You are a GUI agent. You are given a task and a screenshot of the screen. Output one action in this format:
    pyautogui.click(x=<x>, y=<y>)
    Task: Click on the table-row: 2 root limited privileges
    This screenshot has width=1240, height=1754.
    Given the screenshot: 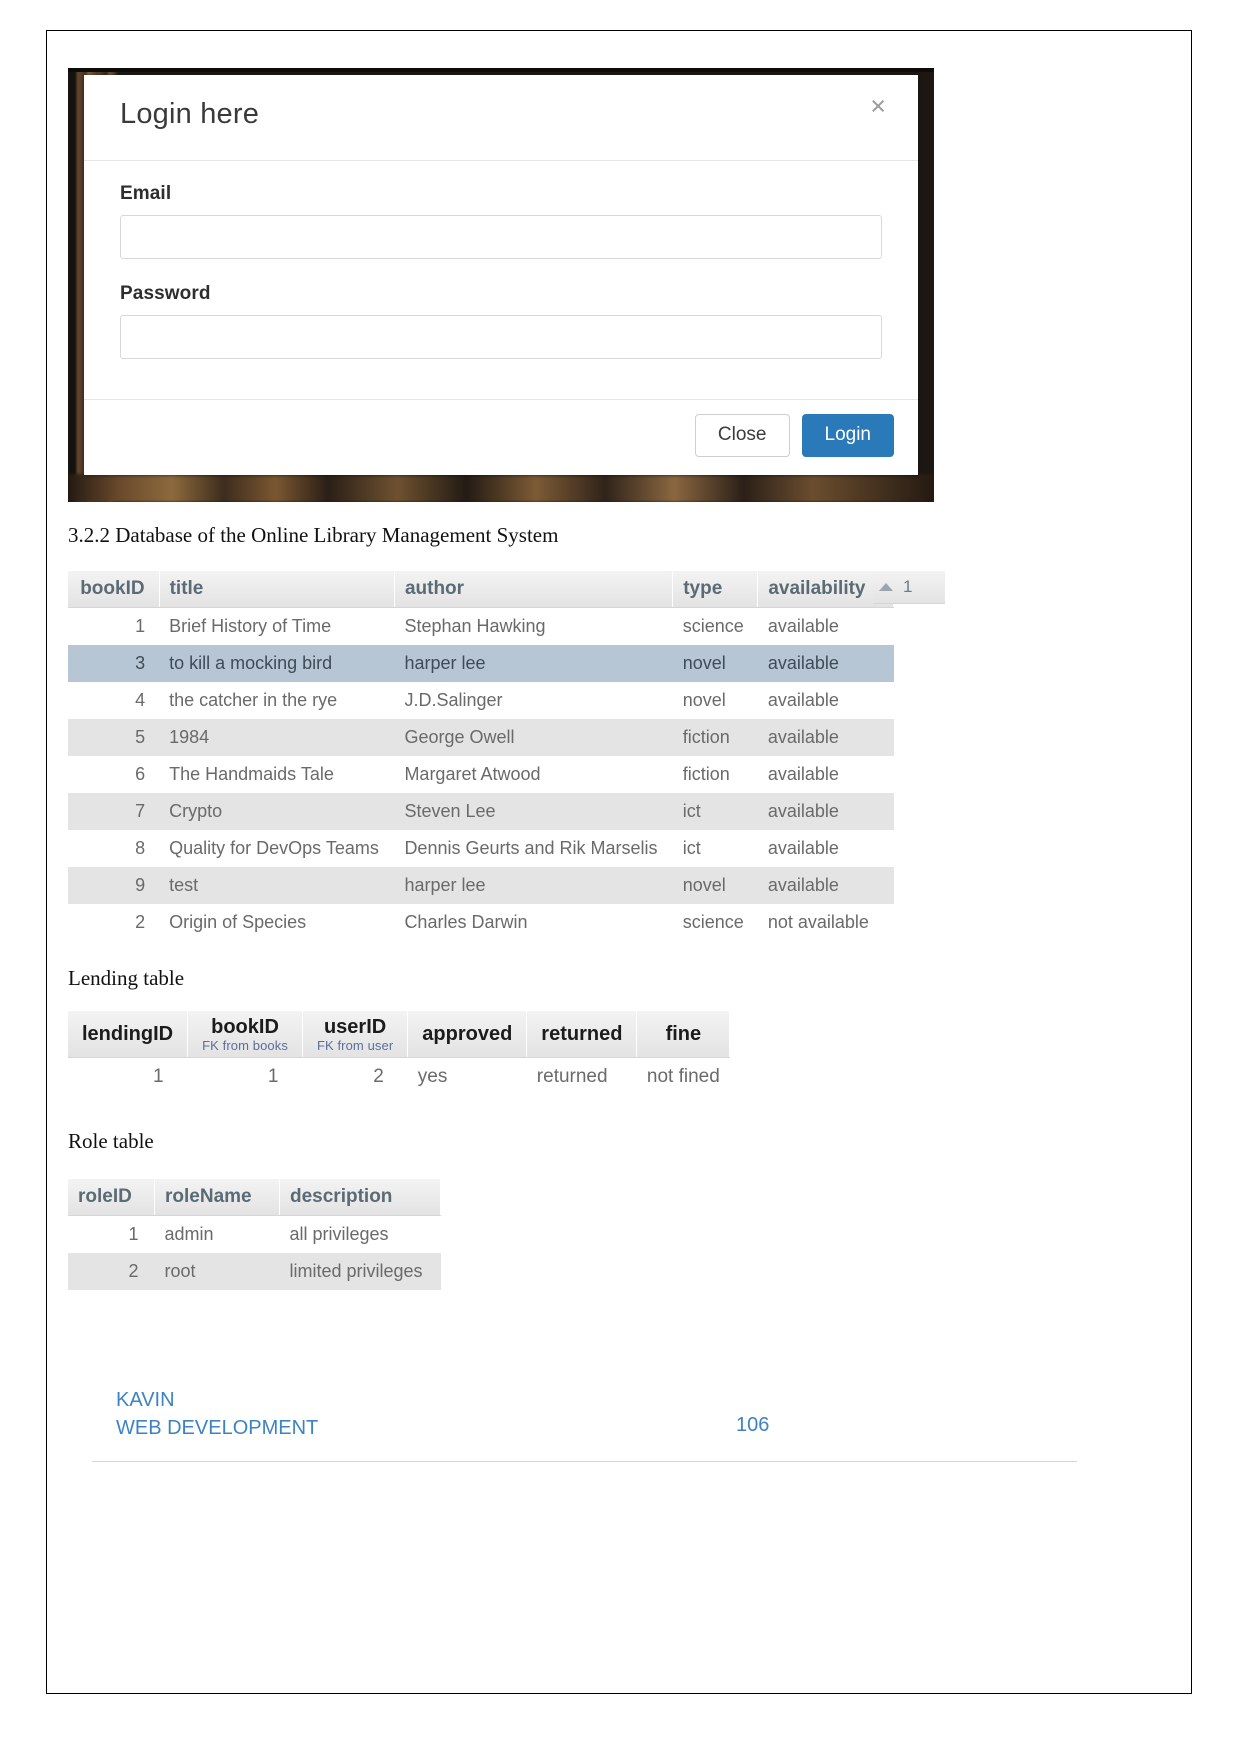 What is the action you would take?
    pyautogui.click(x=254, y=1271)
    